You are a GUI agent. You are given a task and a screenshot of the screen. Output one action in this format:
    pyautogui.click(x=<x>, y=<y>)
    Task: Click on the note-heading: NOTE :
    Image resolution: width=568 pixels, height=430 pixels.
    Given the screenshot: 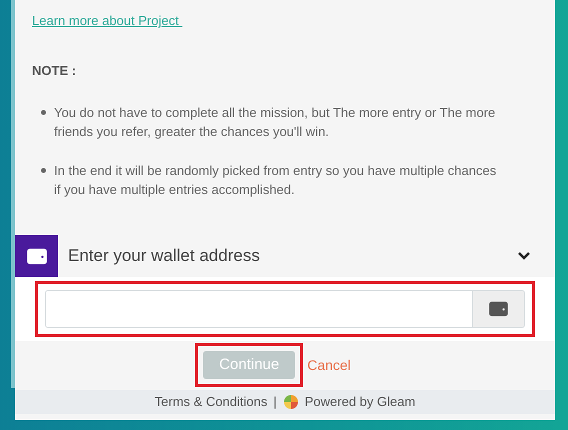 What is the action you would take?
    pyautogui.click(x=55, y=71)
    